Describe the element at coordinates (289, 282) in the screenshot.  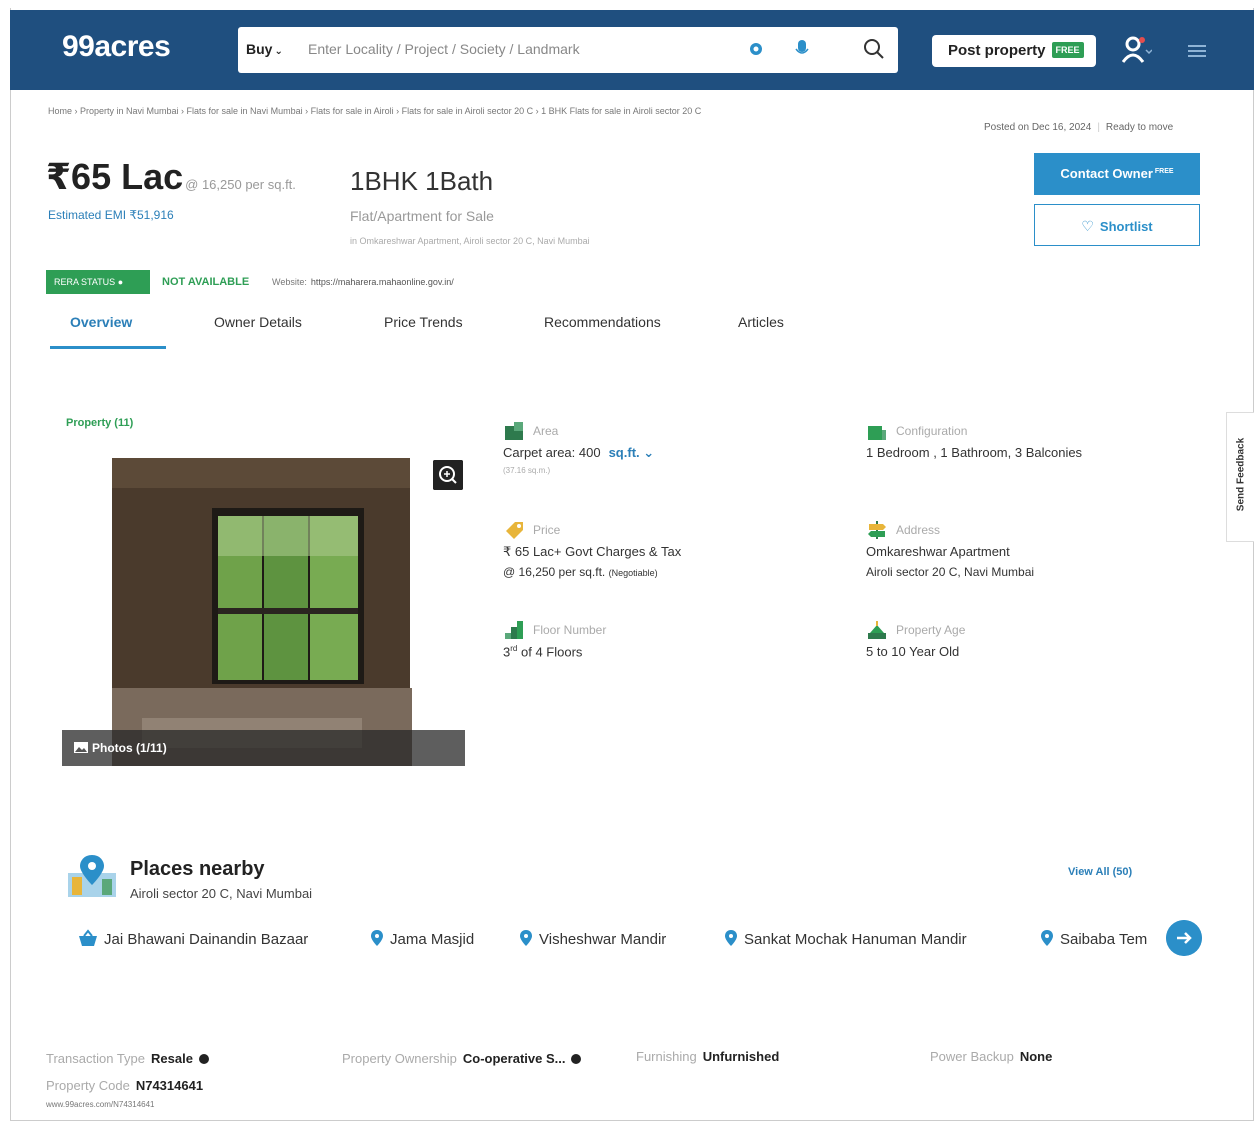
I see `rera-website-label: Website:` at that location.